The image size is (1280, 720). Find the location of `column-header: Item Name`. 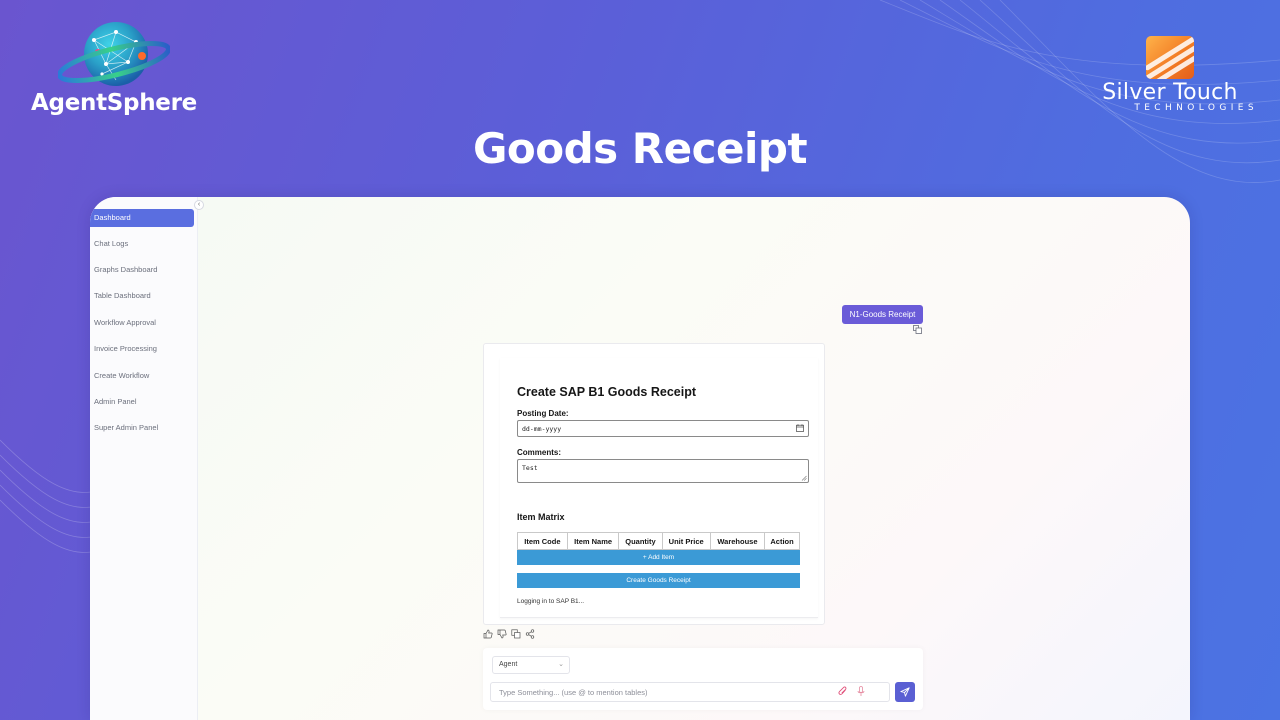

column-header: Item Name is located at coordinates (593, 541).